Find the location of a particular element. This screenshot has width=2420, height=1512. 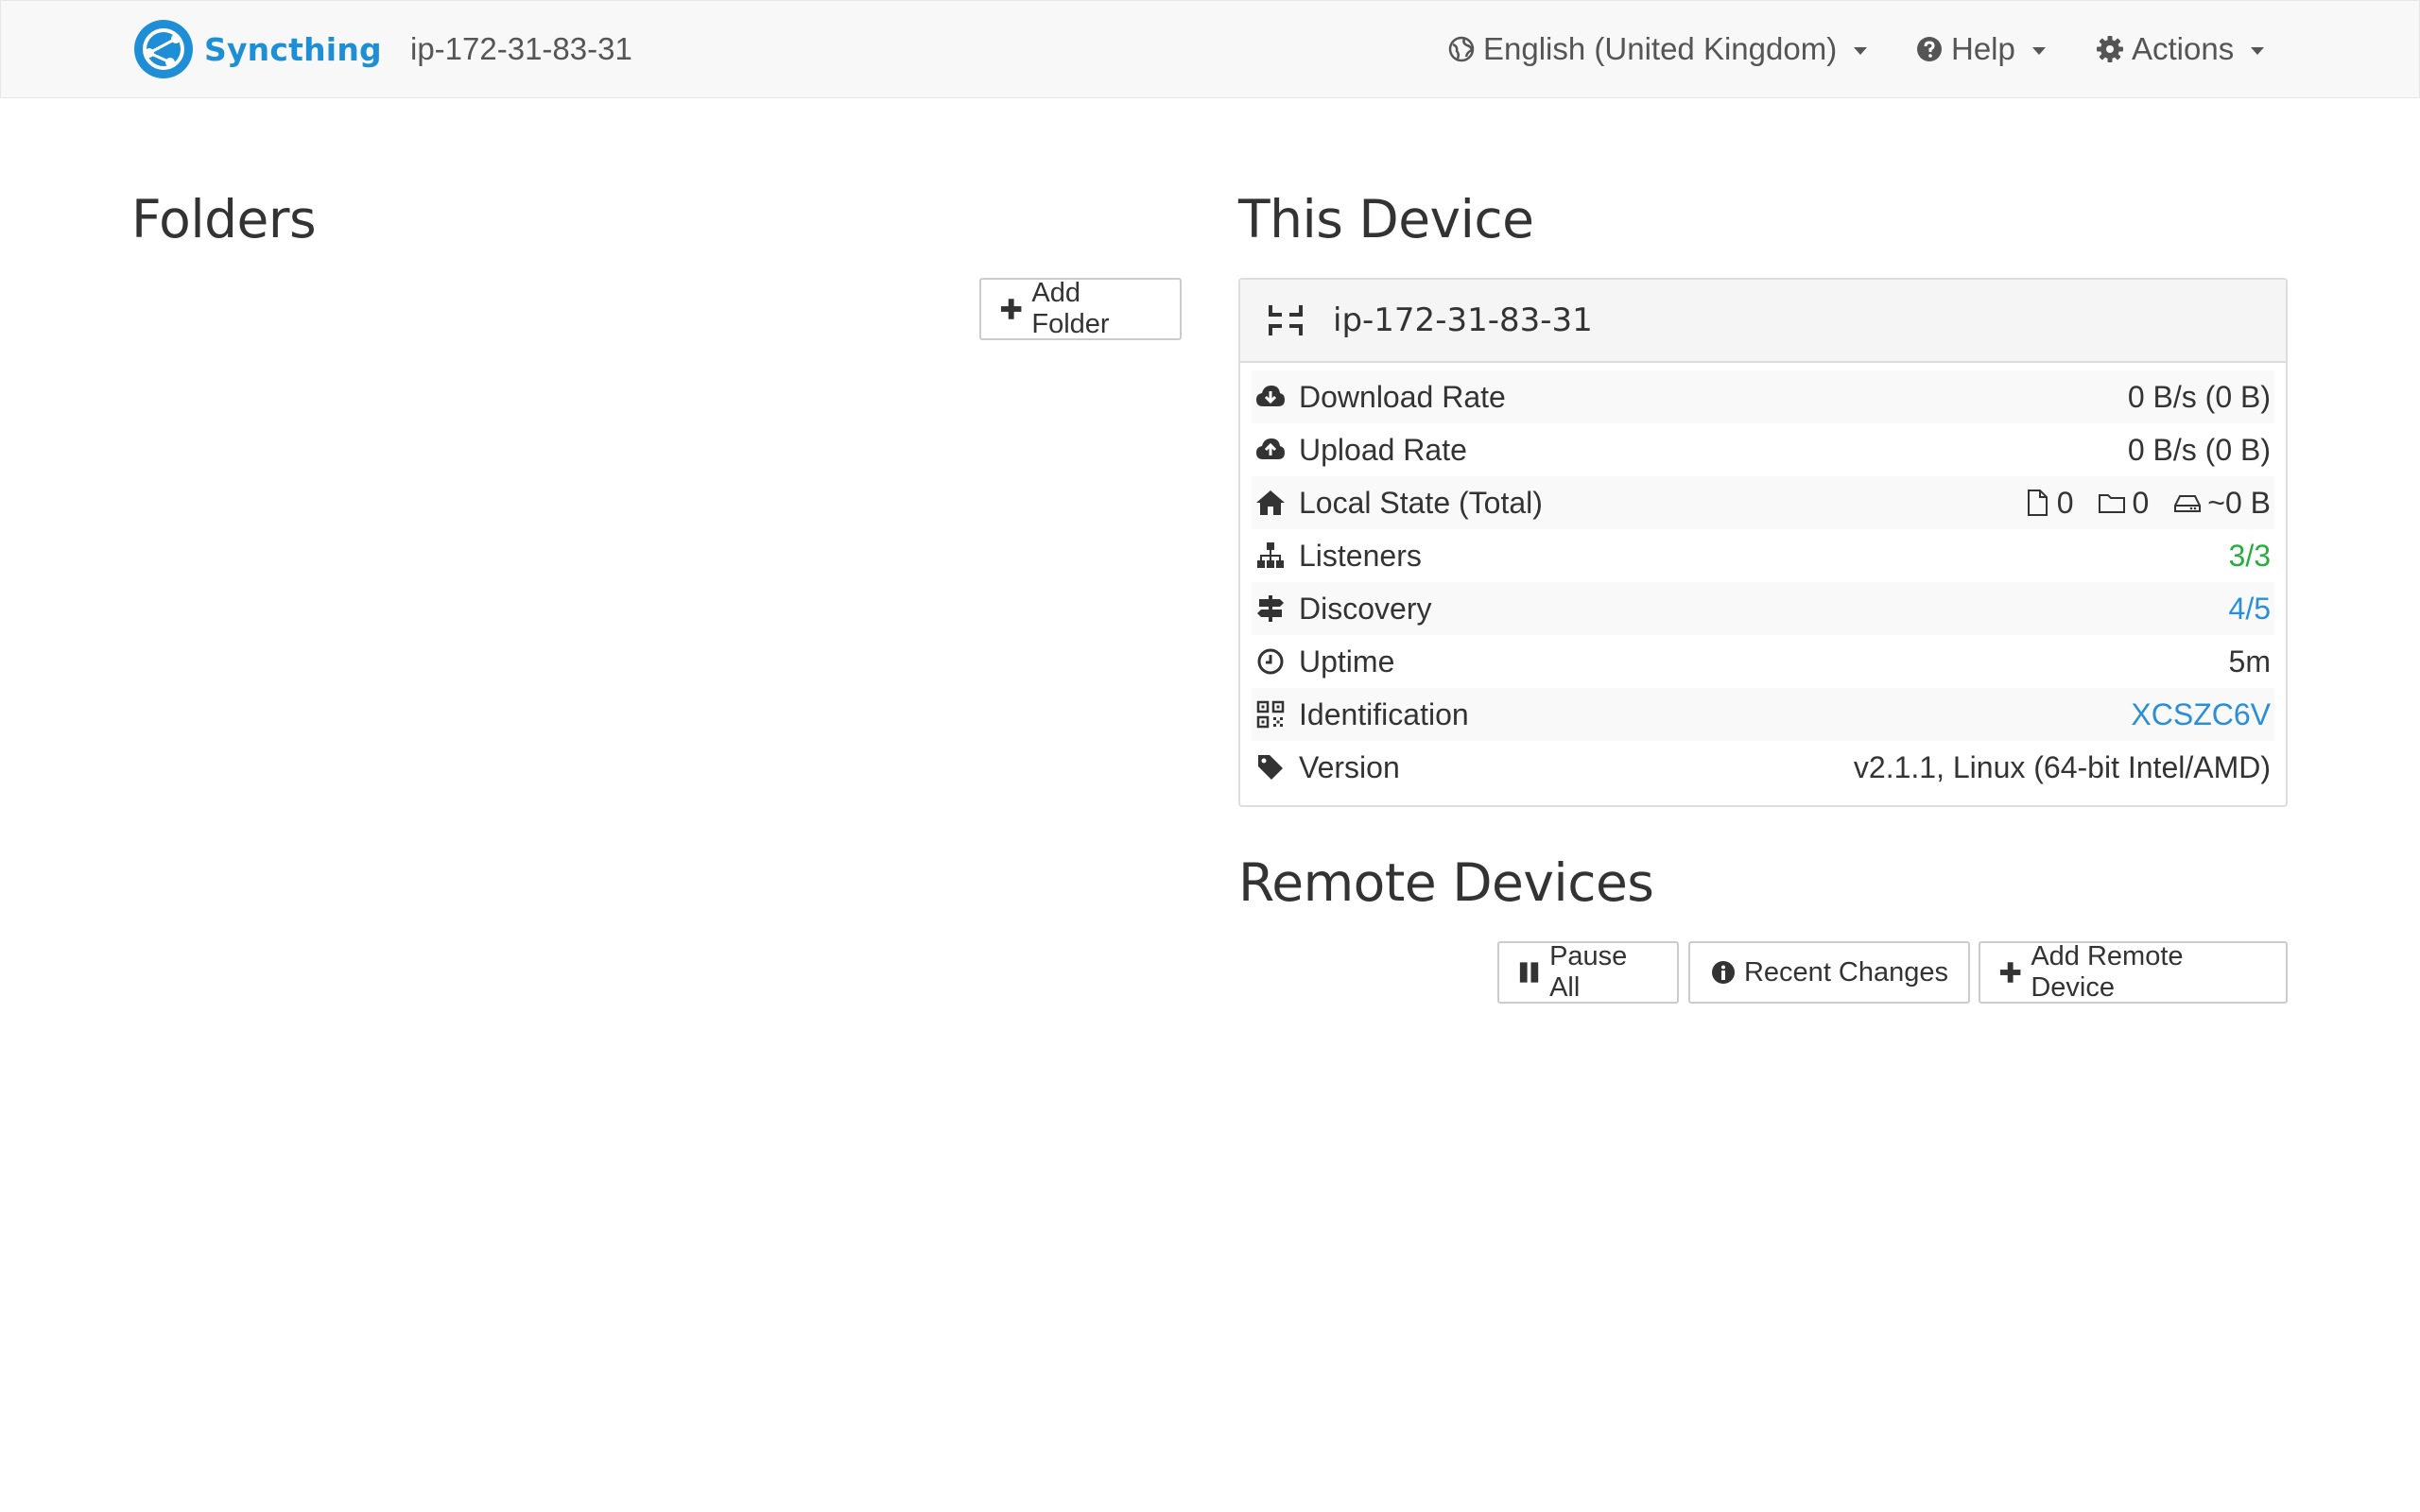

actions-menu: Actions is located at coordinates (2180, 49).